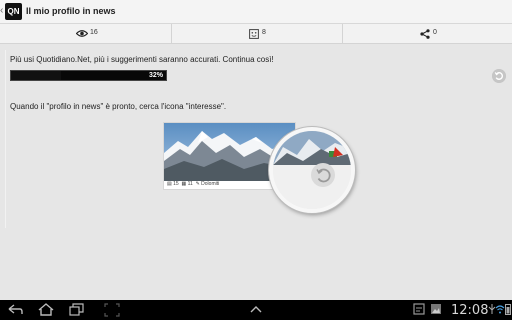  Describe the element at coordinates (419, 309) in the screenshot. I see `notification-icon` at that location.